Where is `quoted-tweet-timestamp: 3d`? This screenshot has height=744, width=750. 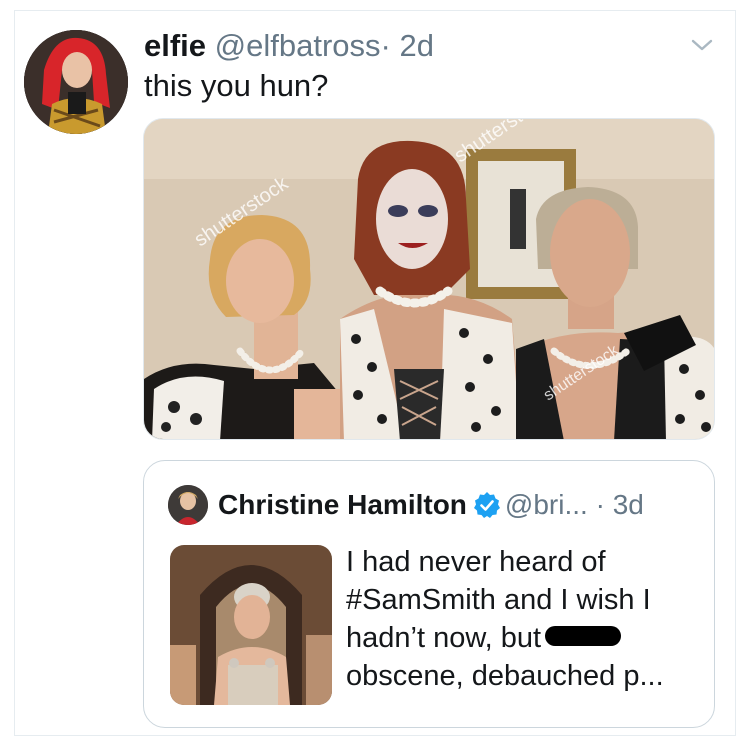 quoted-tweet-timestamp: 3d is located at coordinates (628, 504).